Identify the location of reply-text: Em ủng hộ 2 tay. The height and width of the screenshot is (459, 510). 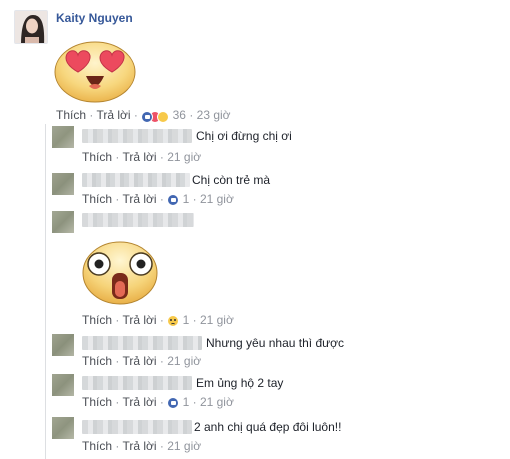
(240, 383).